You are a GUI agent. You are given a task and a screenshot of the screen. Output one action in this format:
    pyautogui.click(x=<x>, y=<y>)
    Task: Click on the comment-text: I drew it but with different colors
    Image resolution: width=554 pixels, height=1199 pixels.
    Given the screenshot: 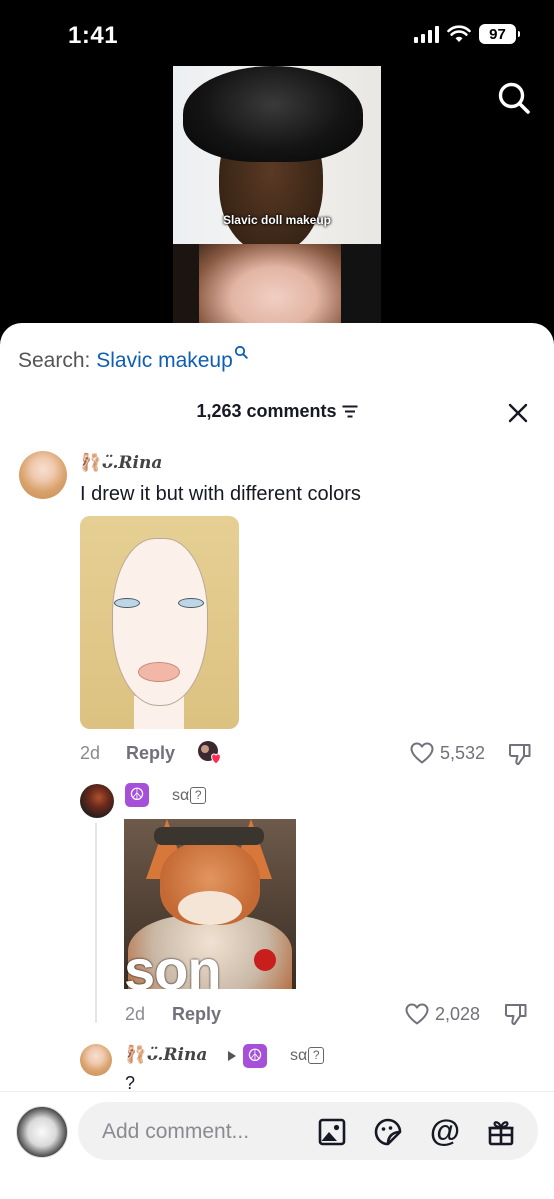 What is the action you would take?
    pyautogui.click(x=220, y=494)
    